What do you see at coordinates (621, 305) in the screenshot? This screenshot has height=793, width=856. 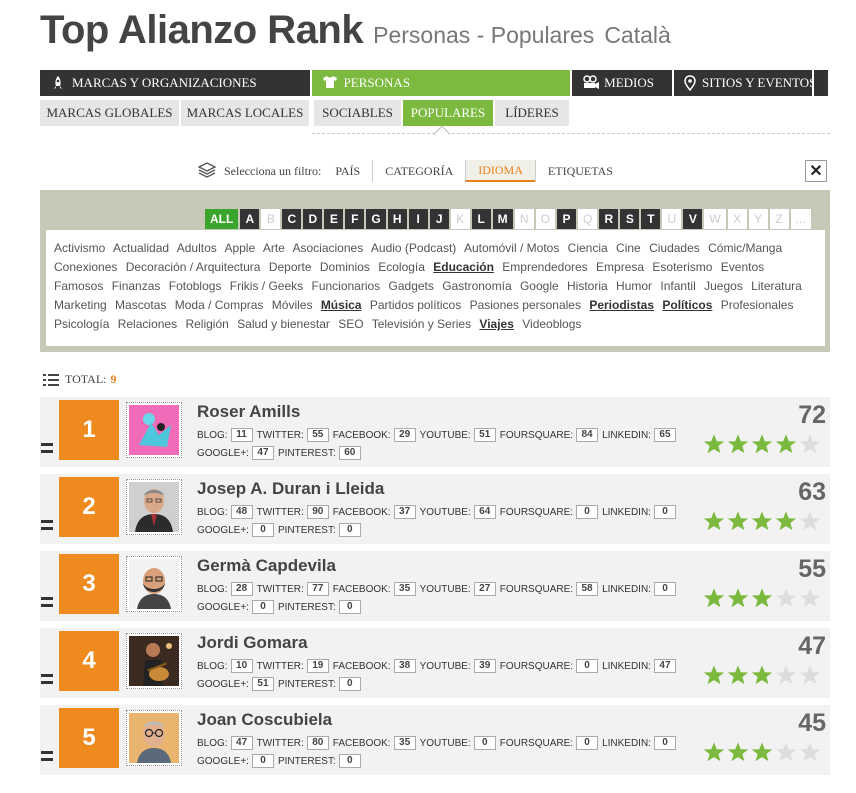 I see `tag-link: Periodistas` at bounding box center [621, 305].